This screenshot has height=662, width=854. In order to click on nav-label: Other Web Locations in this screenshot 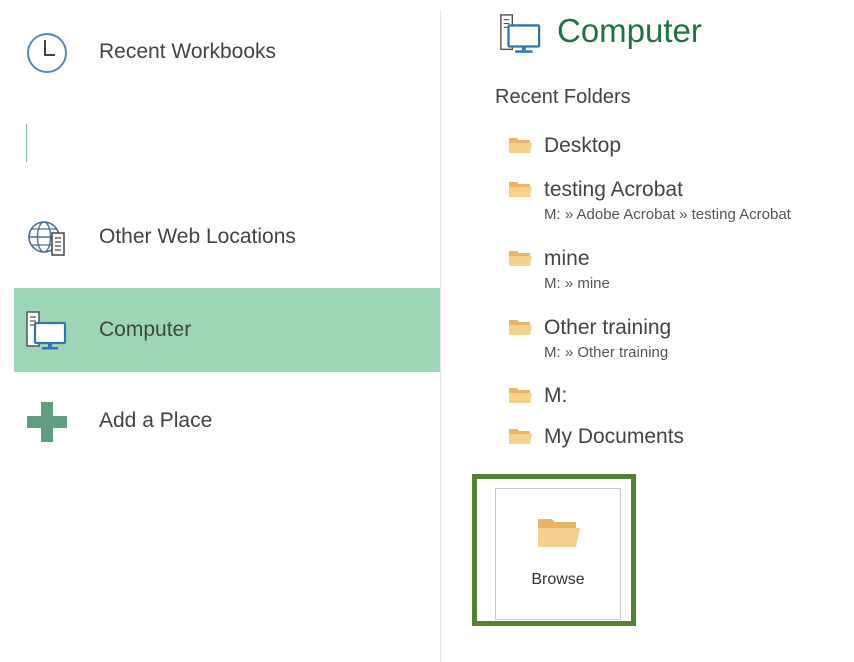, I will do `click(197, 236)`.